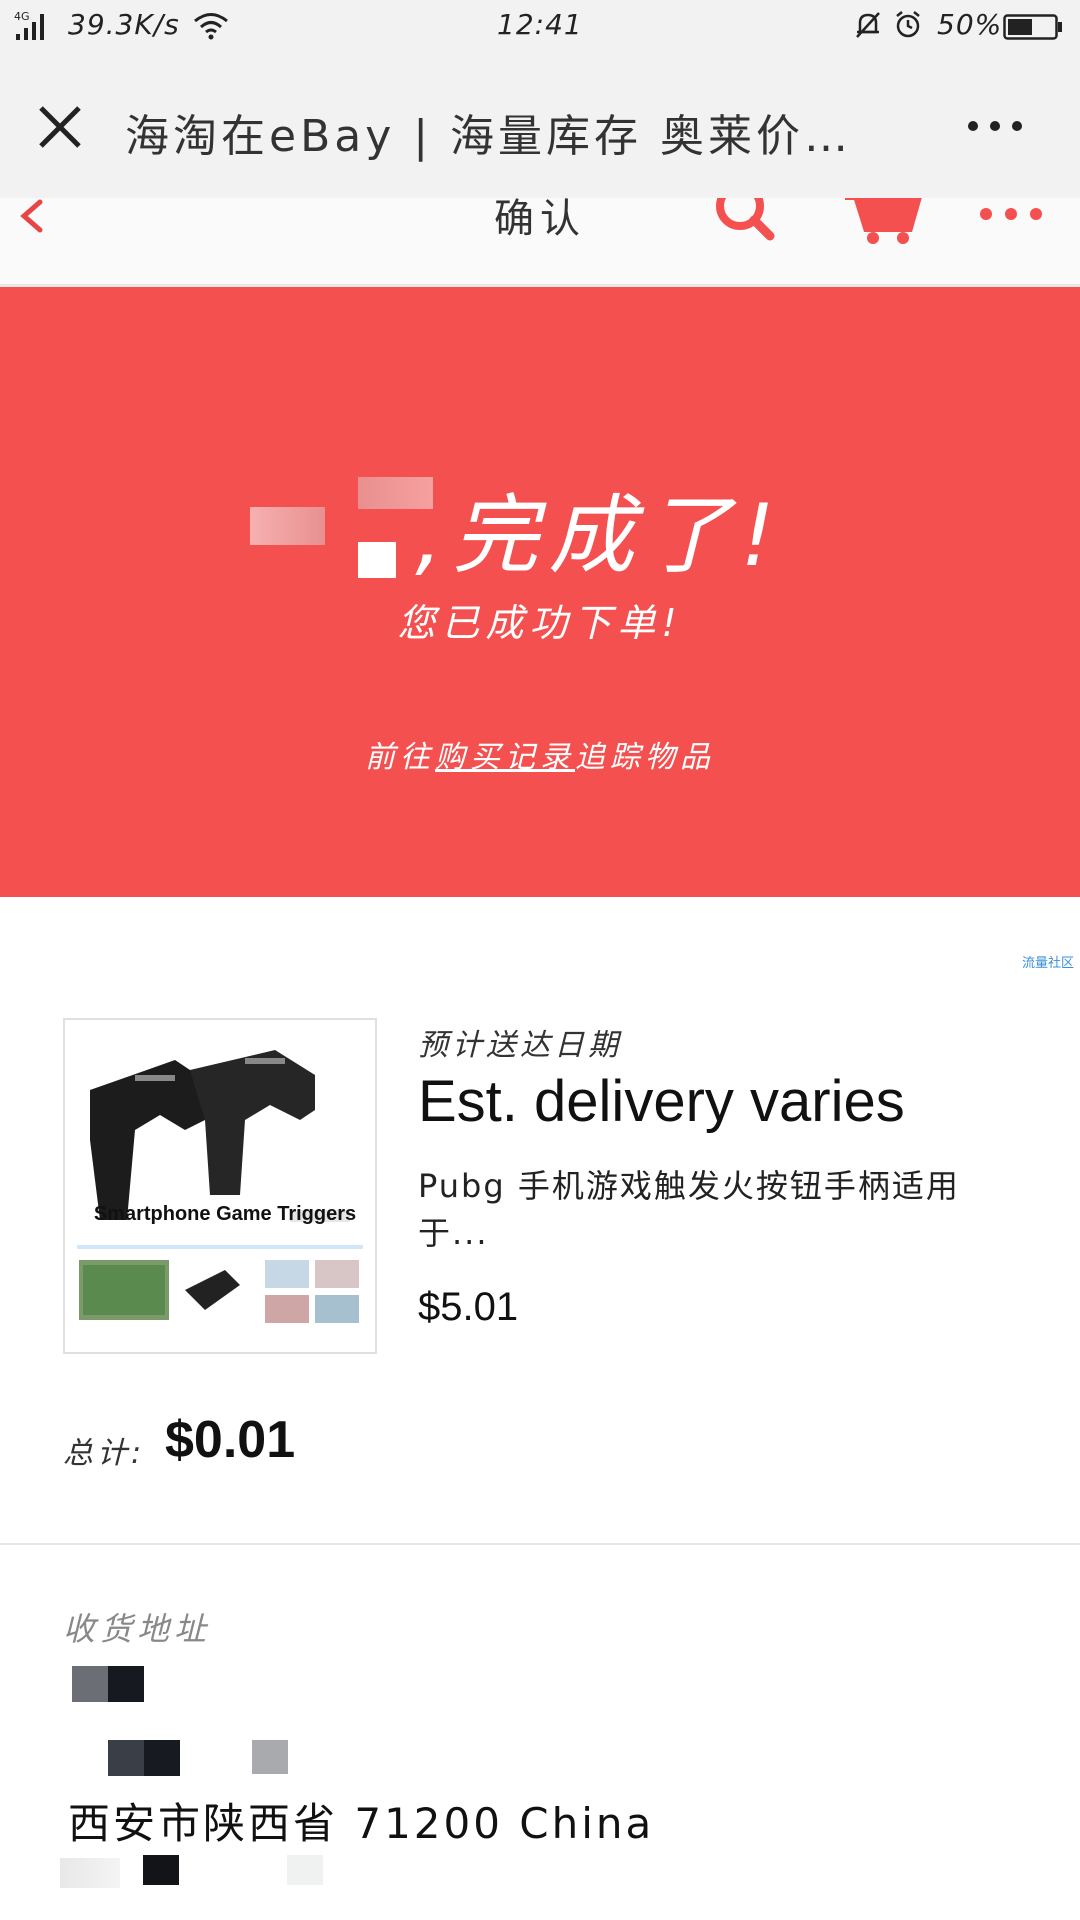 The image size is (1080, 1920). What do you see at coordinates (883, 225) in the screenshot?
I see `cart-icon` at bounding box center [883, 225].